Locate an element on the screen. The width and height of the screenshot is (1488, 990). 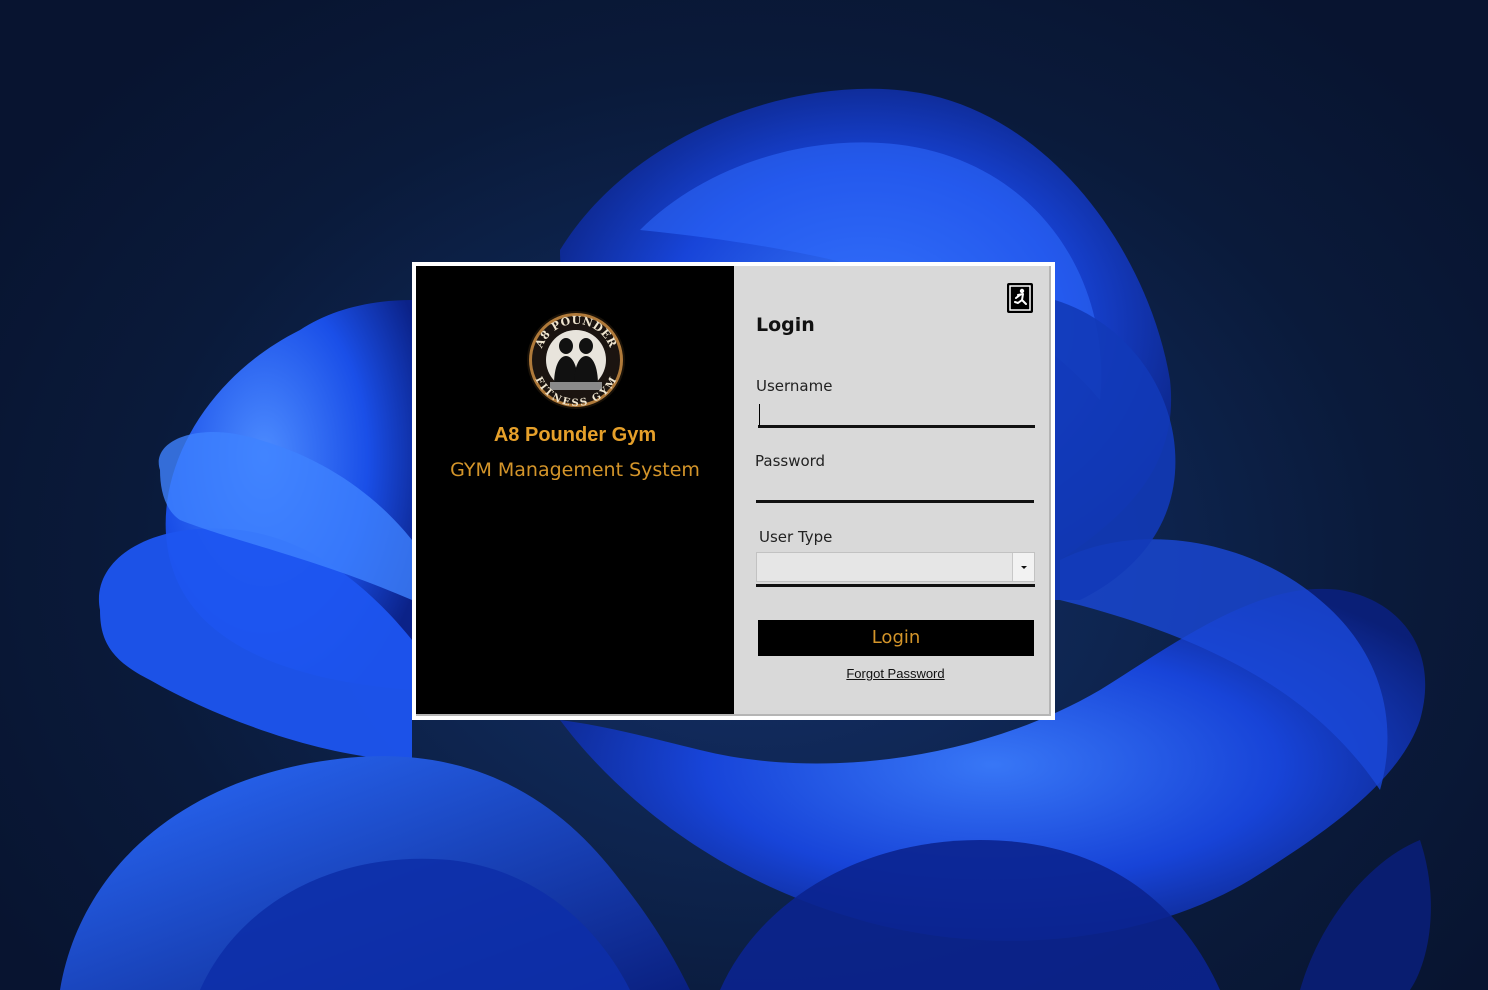
exit-button is located at coordinates (1020, 298).